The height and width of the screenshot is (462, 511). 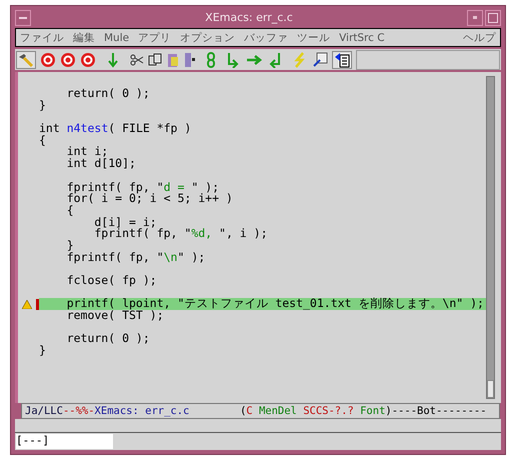 What do you see at coordinates (342, 59) in the screenshot?
I see `document-icon` at bounding box center [342, 59].